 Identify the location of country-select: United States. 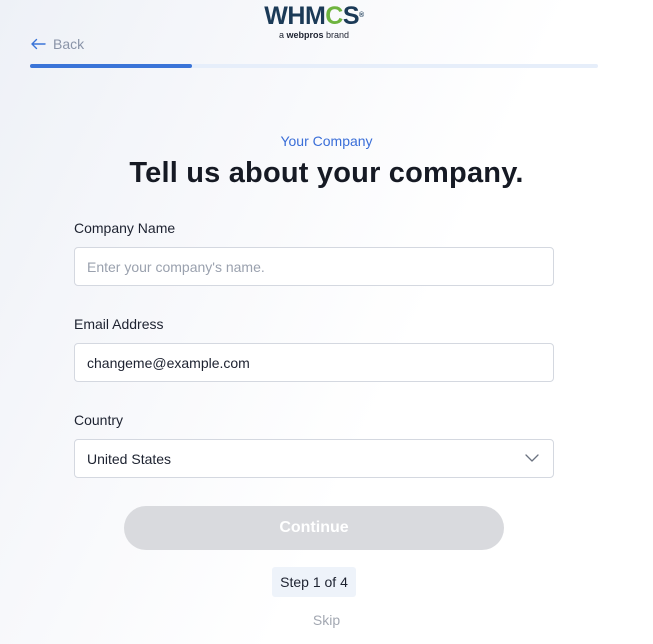
(314, 458).